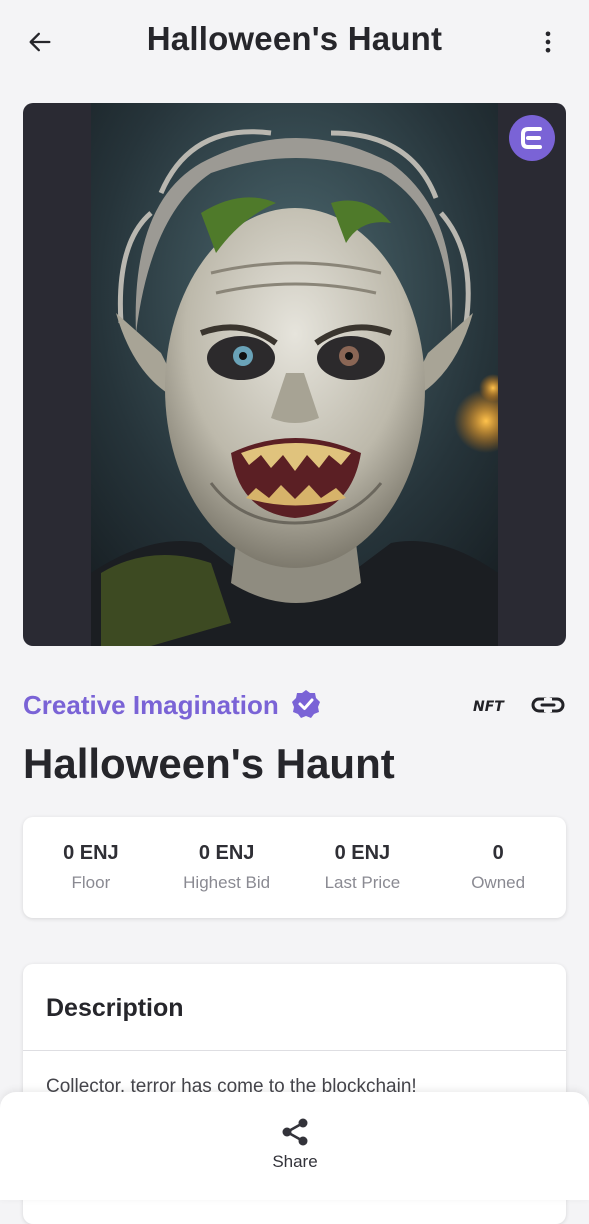  Describe the element at coordinates (498, 882) in the screenshot. I see `stat-label: Owned` at that location.